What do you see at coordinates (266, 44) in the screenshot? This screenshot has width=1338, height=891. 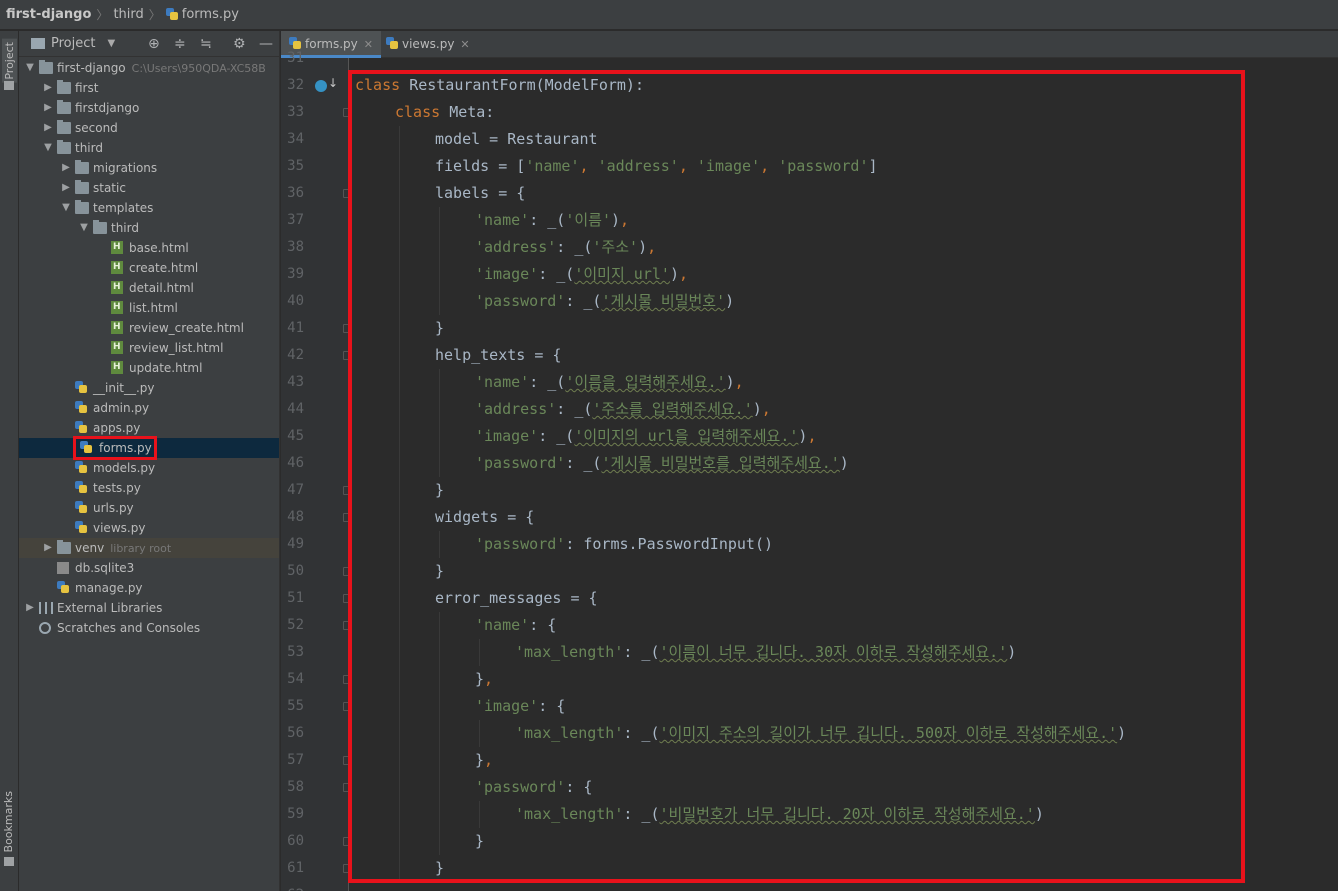 I see `hide-icon: —` at bounding box center [266, 44].